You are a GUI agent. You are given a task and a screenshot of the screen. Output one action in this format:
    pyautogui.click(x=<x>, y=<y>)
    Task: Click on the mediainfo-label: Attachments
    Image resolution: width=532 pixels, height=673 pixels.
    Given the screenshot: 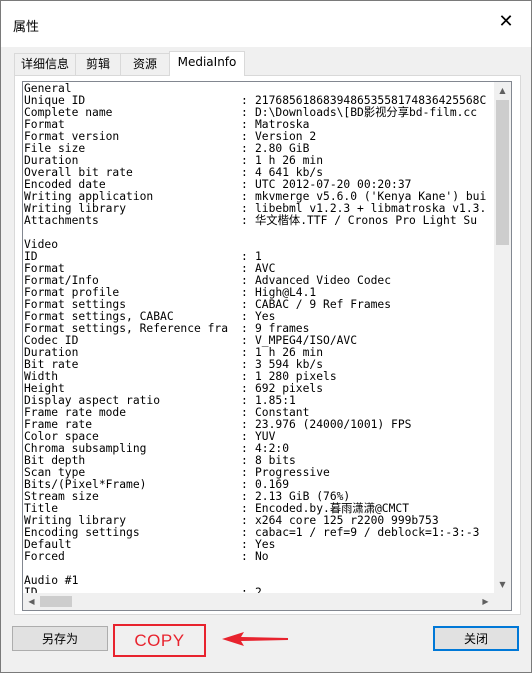 What is the action you would take?
    pyautogui.click(x=61, y=220)
    